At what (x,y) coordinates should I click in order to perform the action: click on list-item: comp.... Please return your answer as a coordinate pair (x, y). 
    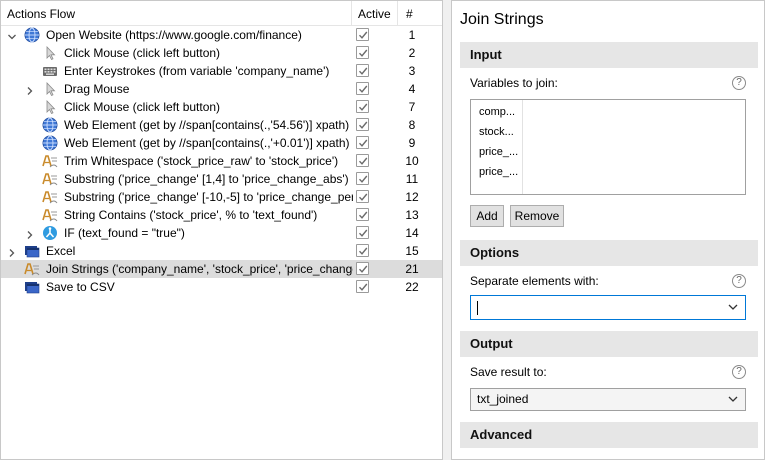
    Looking at the image, I should click on (496, 112).